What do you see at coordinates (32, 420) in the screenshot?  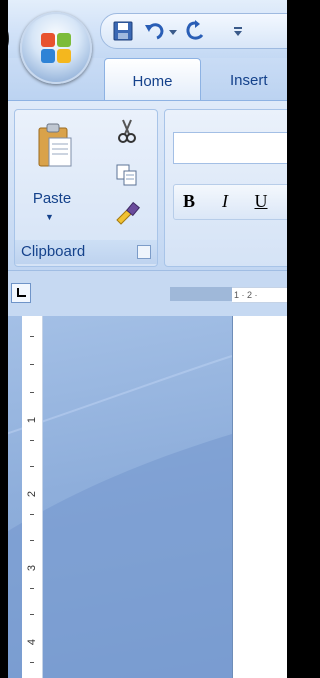 I see `ruler-number: 1` at bounding box center [32, 420].